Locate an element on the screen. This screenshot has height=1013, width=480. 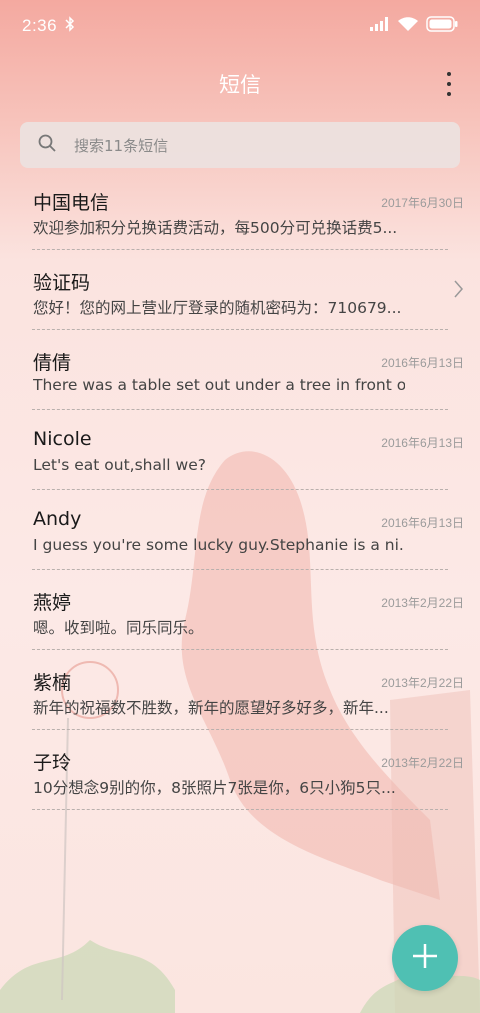
sender-name: 验证码 is located at coordinates (62, 283).